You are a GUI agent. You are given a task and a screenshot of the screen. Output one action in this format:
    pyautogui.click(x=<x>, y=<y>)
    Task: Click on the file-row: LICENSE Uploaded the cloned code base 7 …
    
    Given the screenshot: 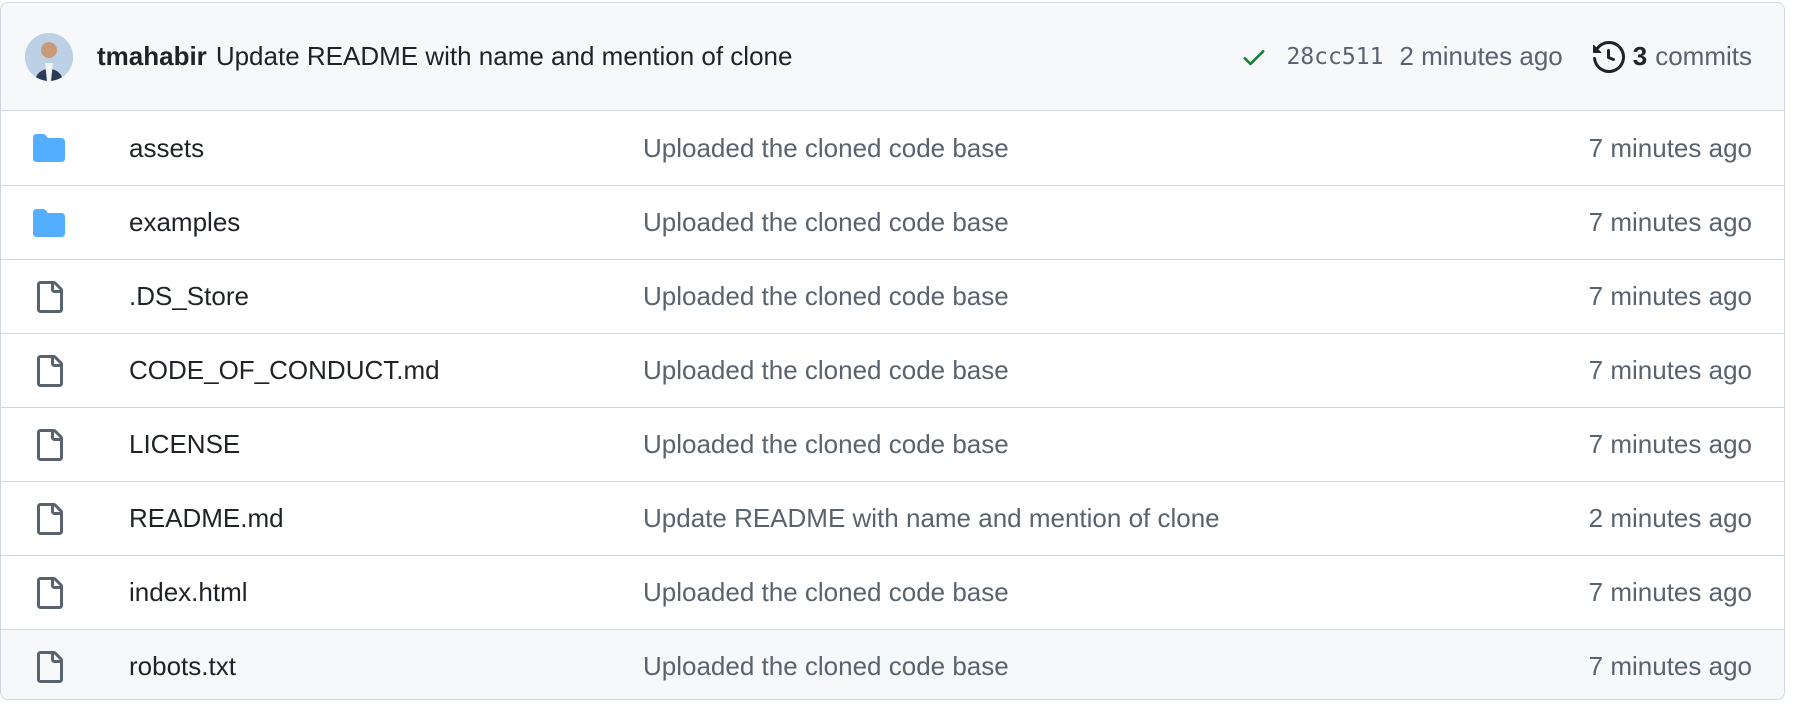 What is the action you would take?
    pyautogui.click(x=892, y=444)
    